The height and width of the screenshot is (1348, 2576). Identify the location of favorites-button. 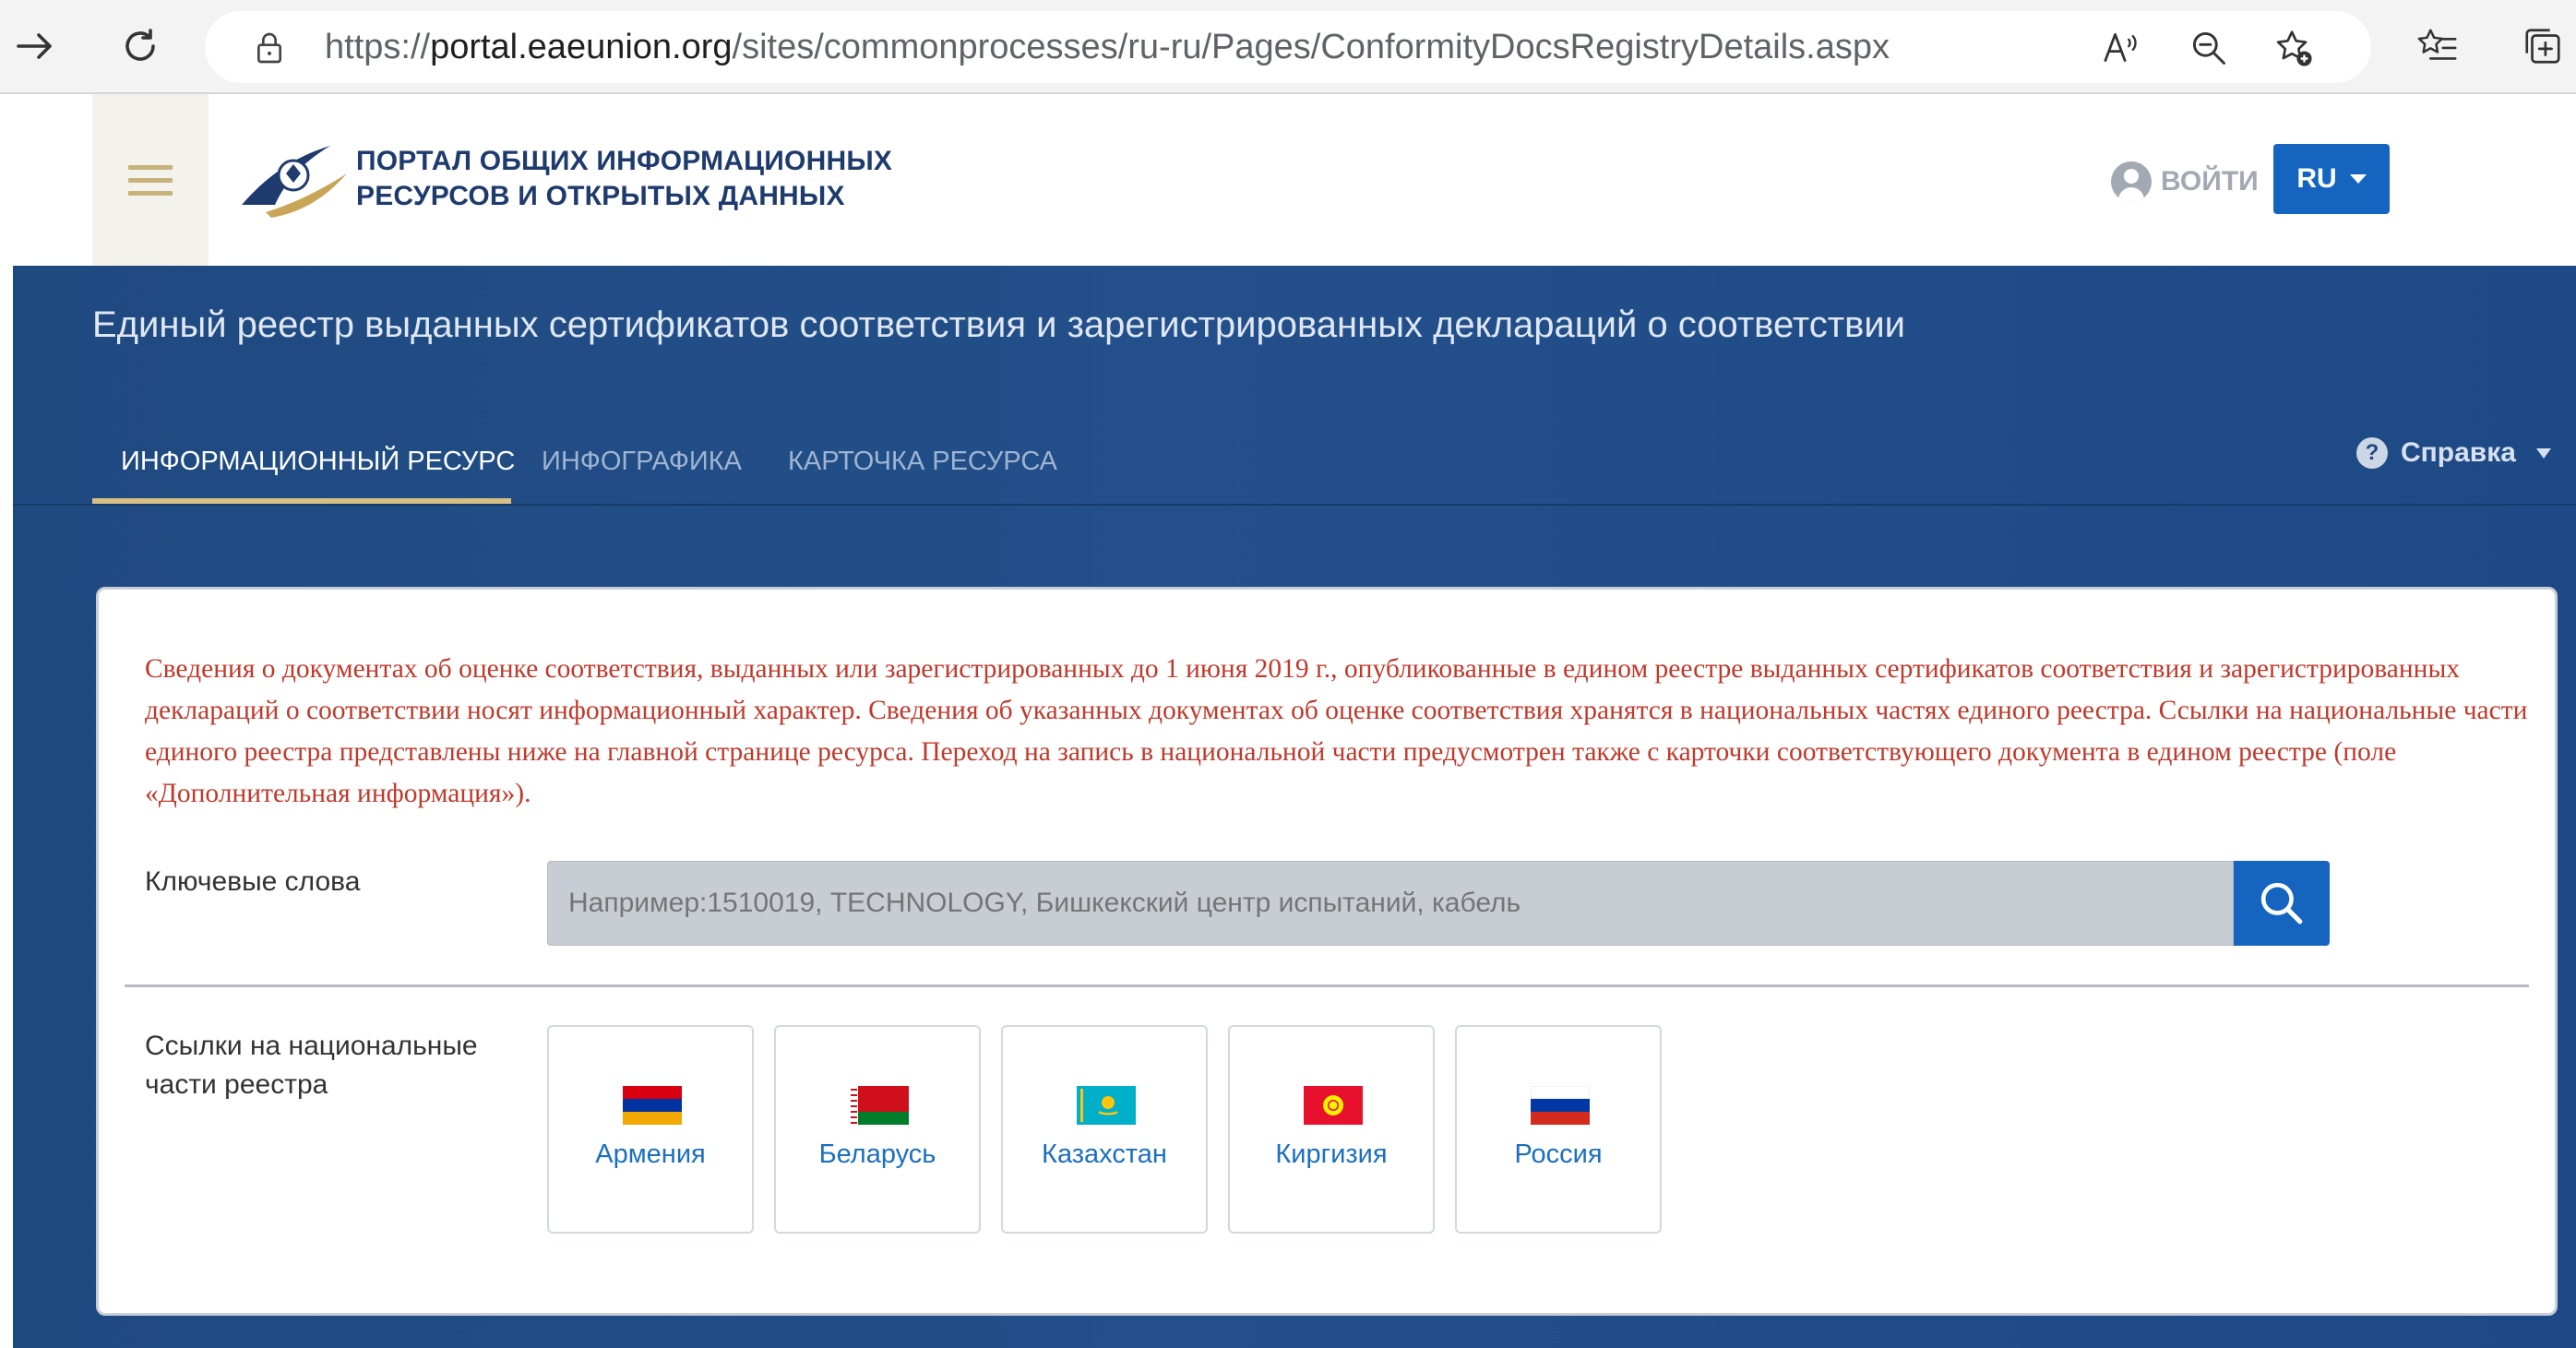
(2437, 46).